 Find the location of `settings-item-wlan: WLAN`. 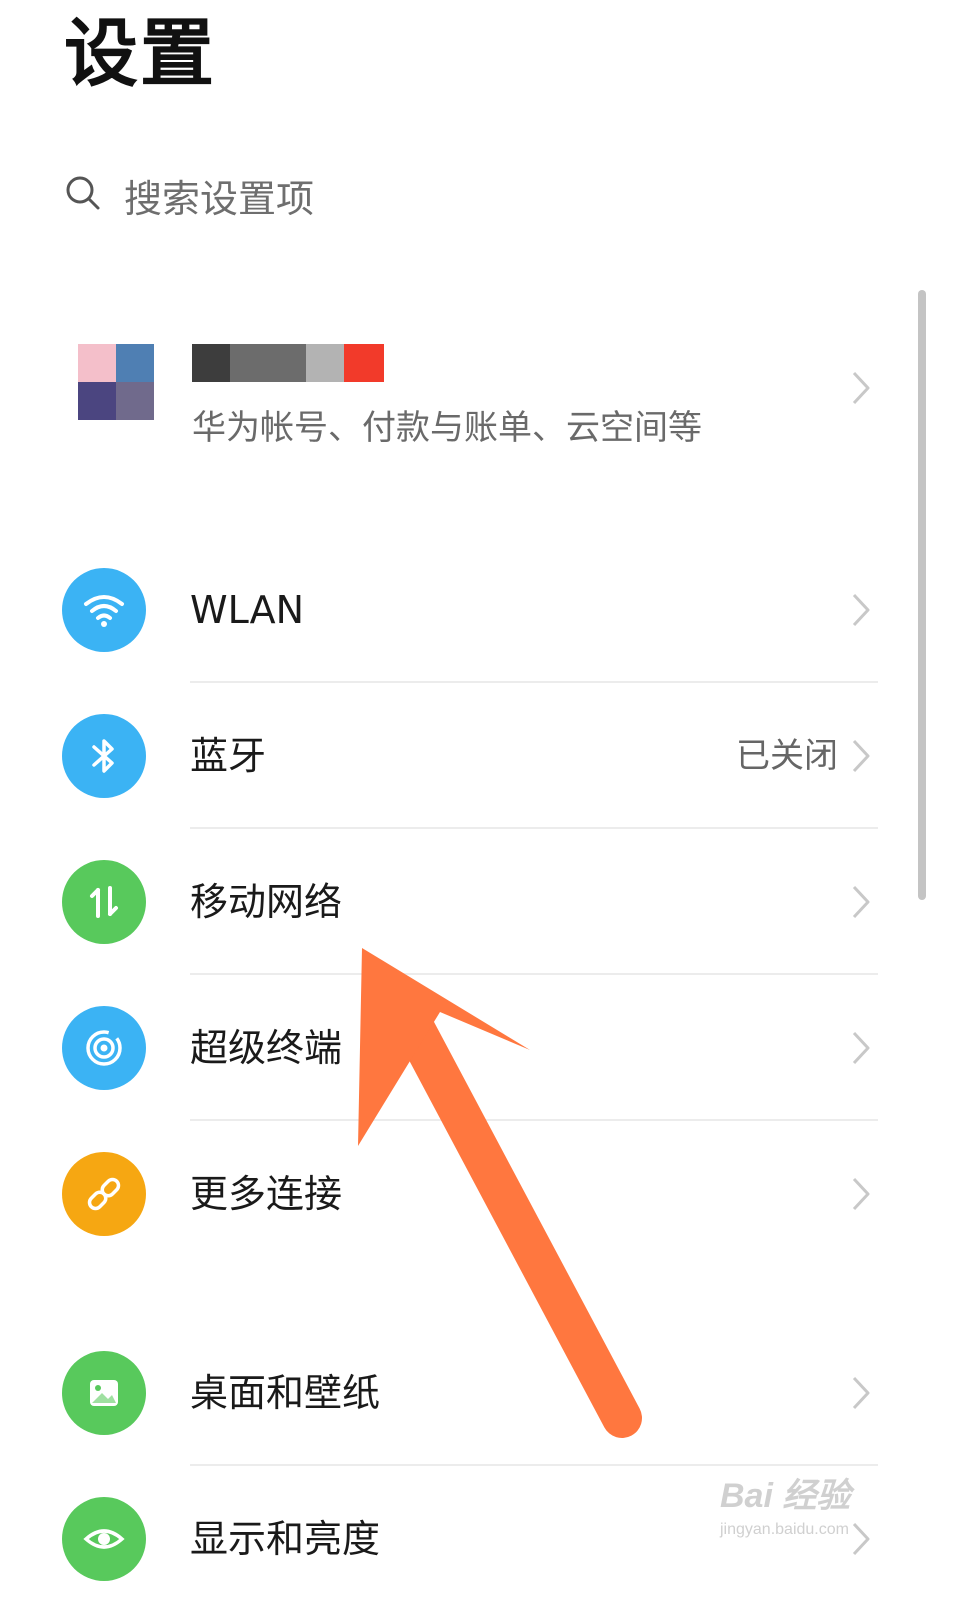

settings-item-wlan: WLAN is located at coordinates (450, 610).